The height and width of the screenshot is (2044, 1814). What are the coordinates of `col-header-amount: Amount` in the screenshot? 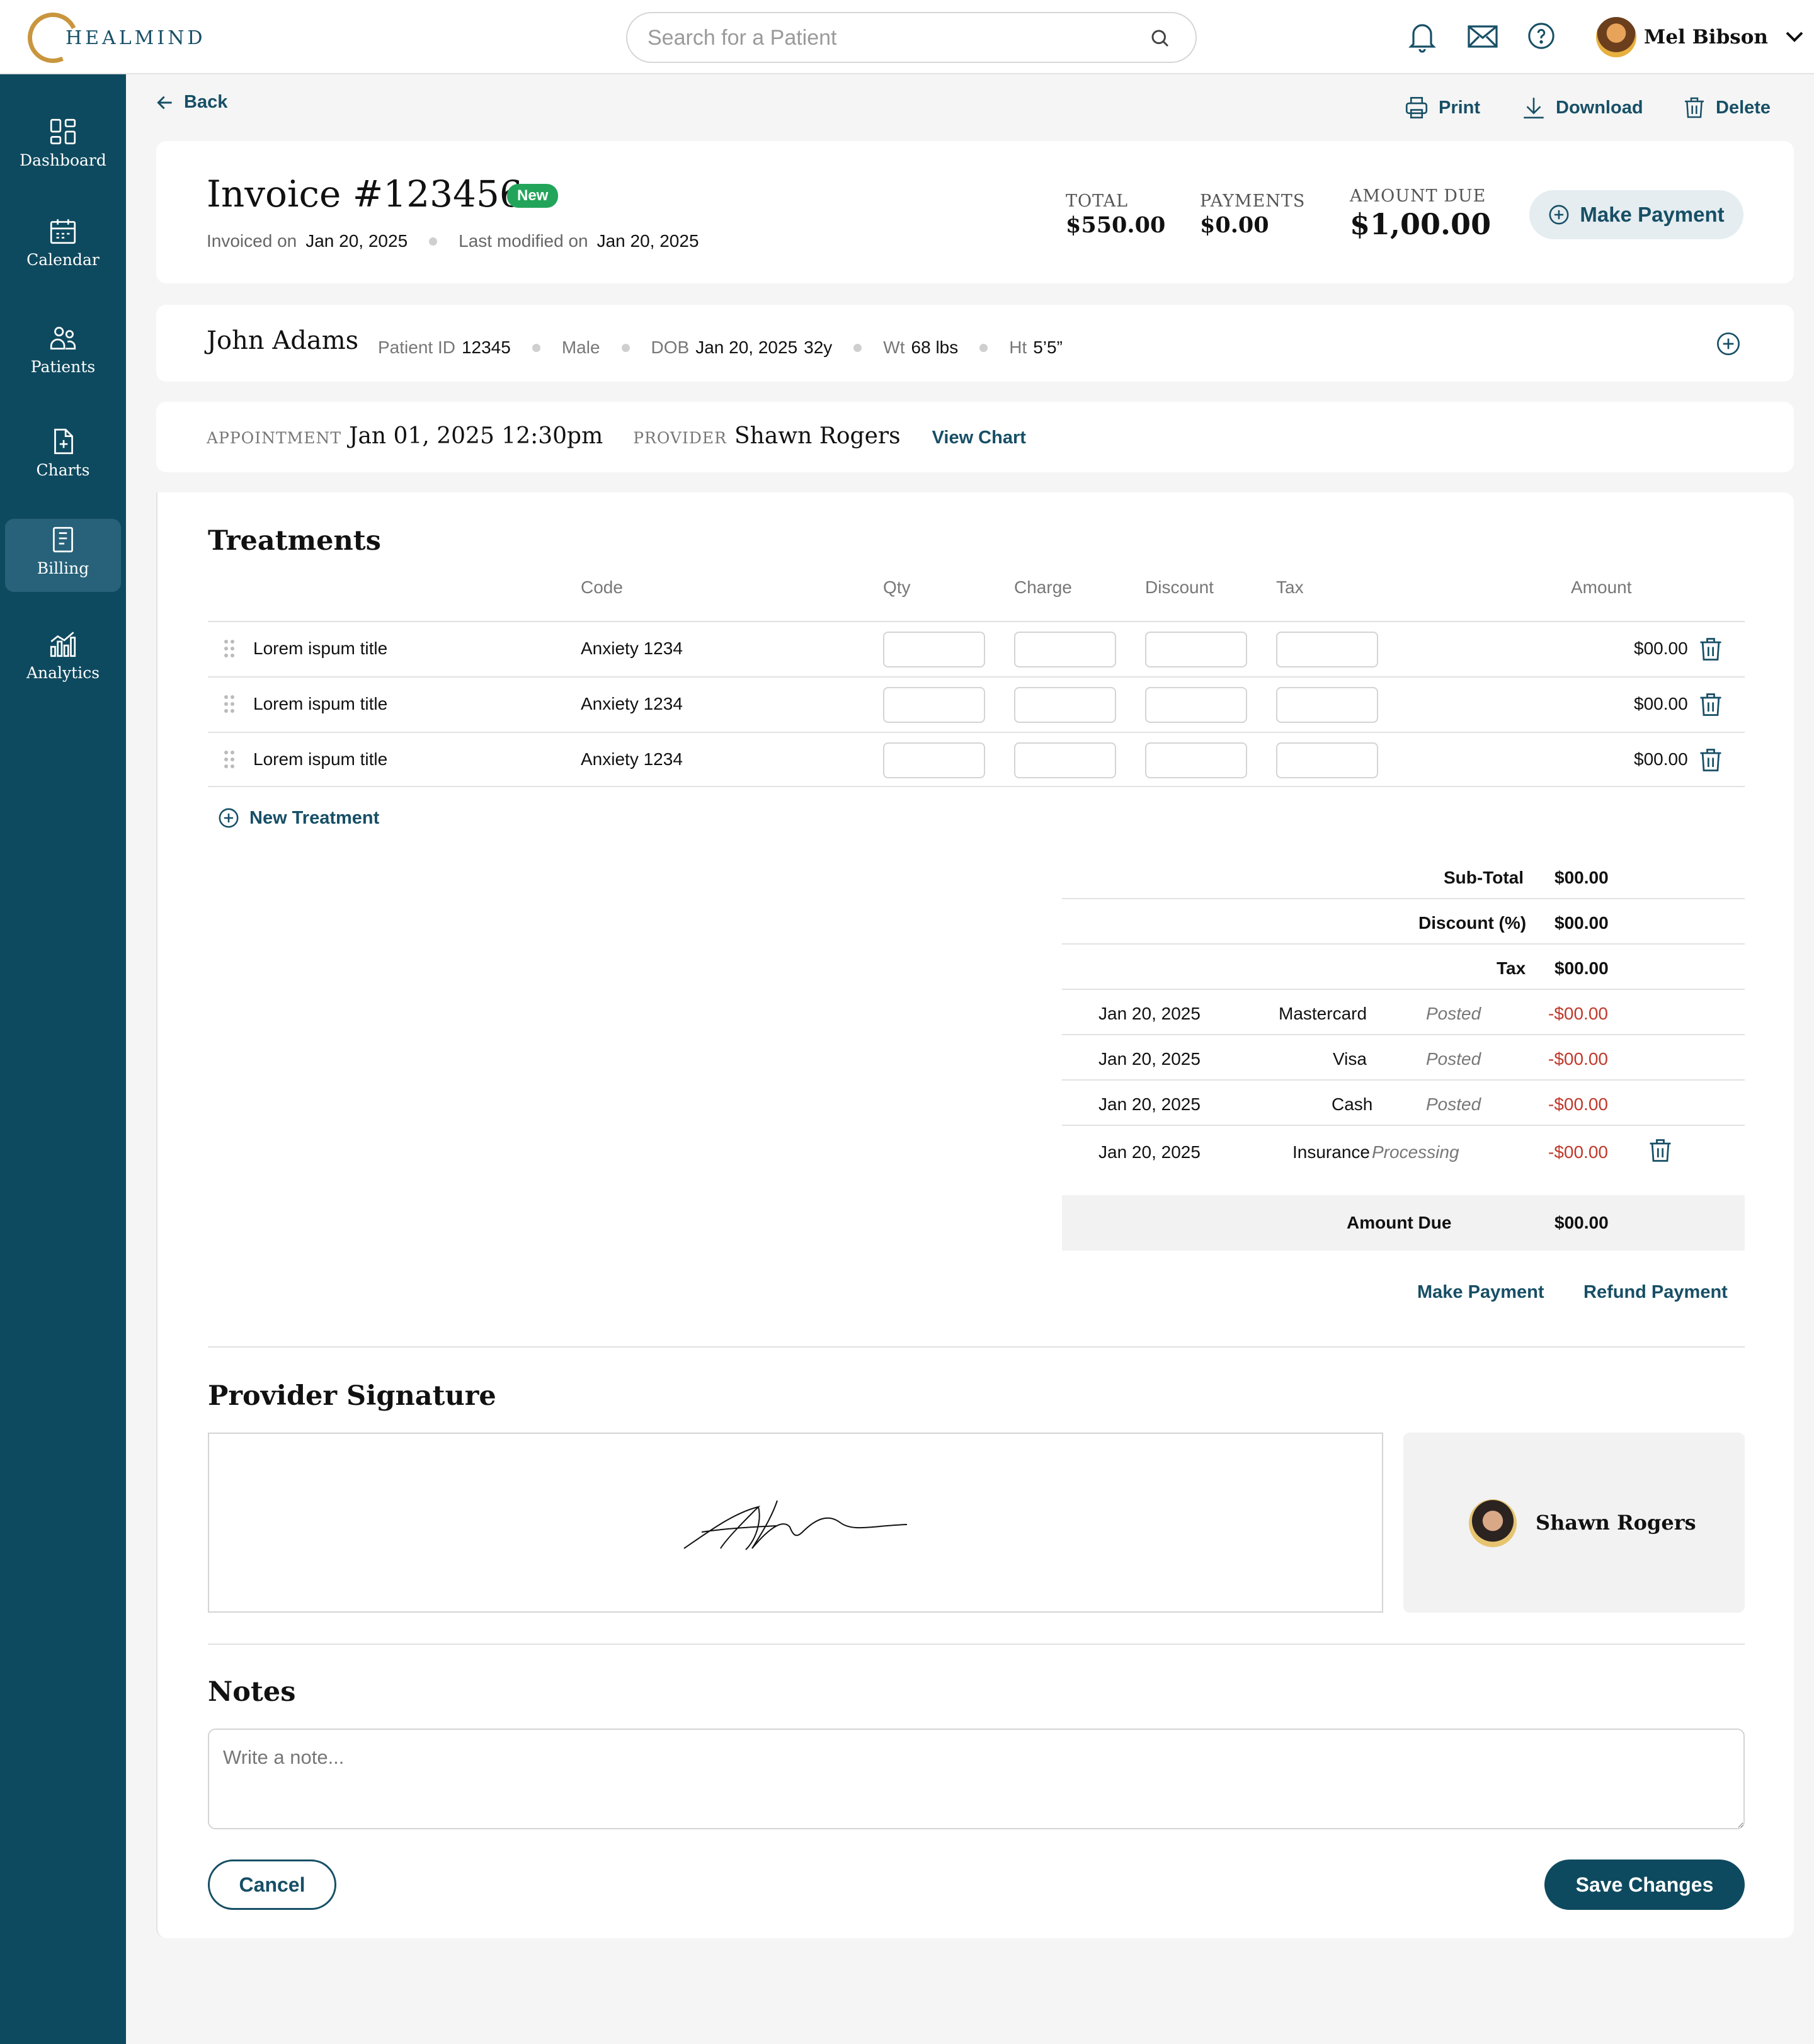 It's located at (1602, 587).